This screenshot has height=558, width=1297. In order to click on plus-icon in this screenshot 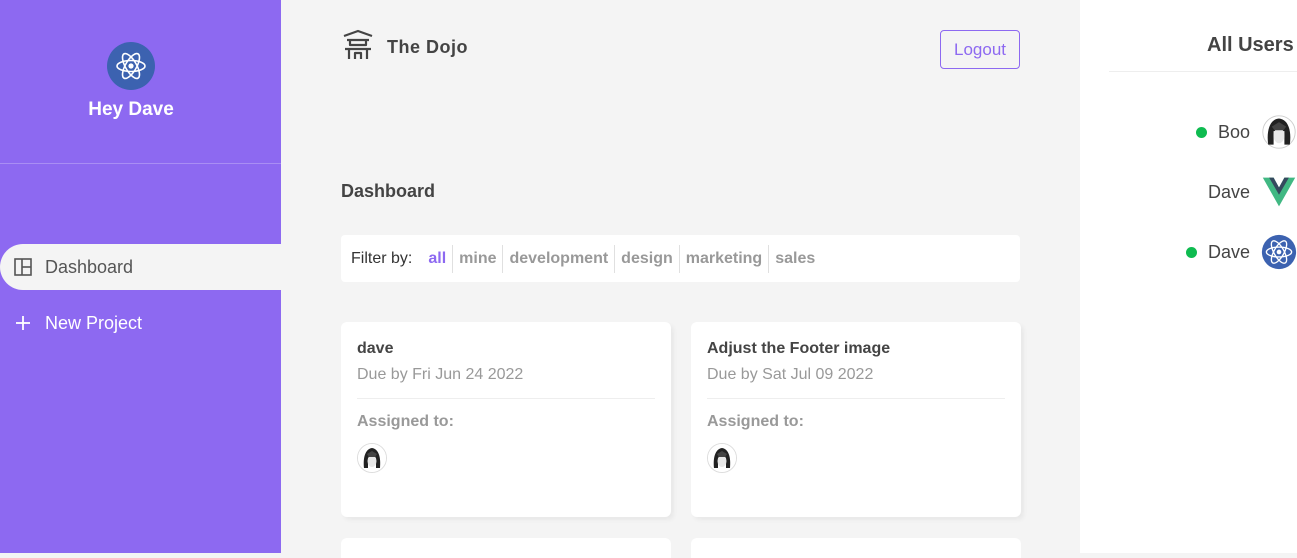, I will do `click(23, 323)`.